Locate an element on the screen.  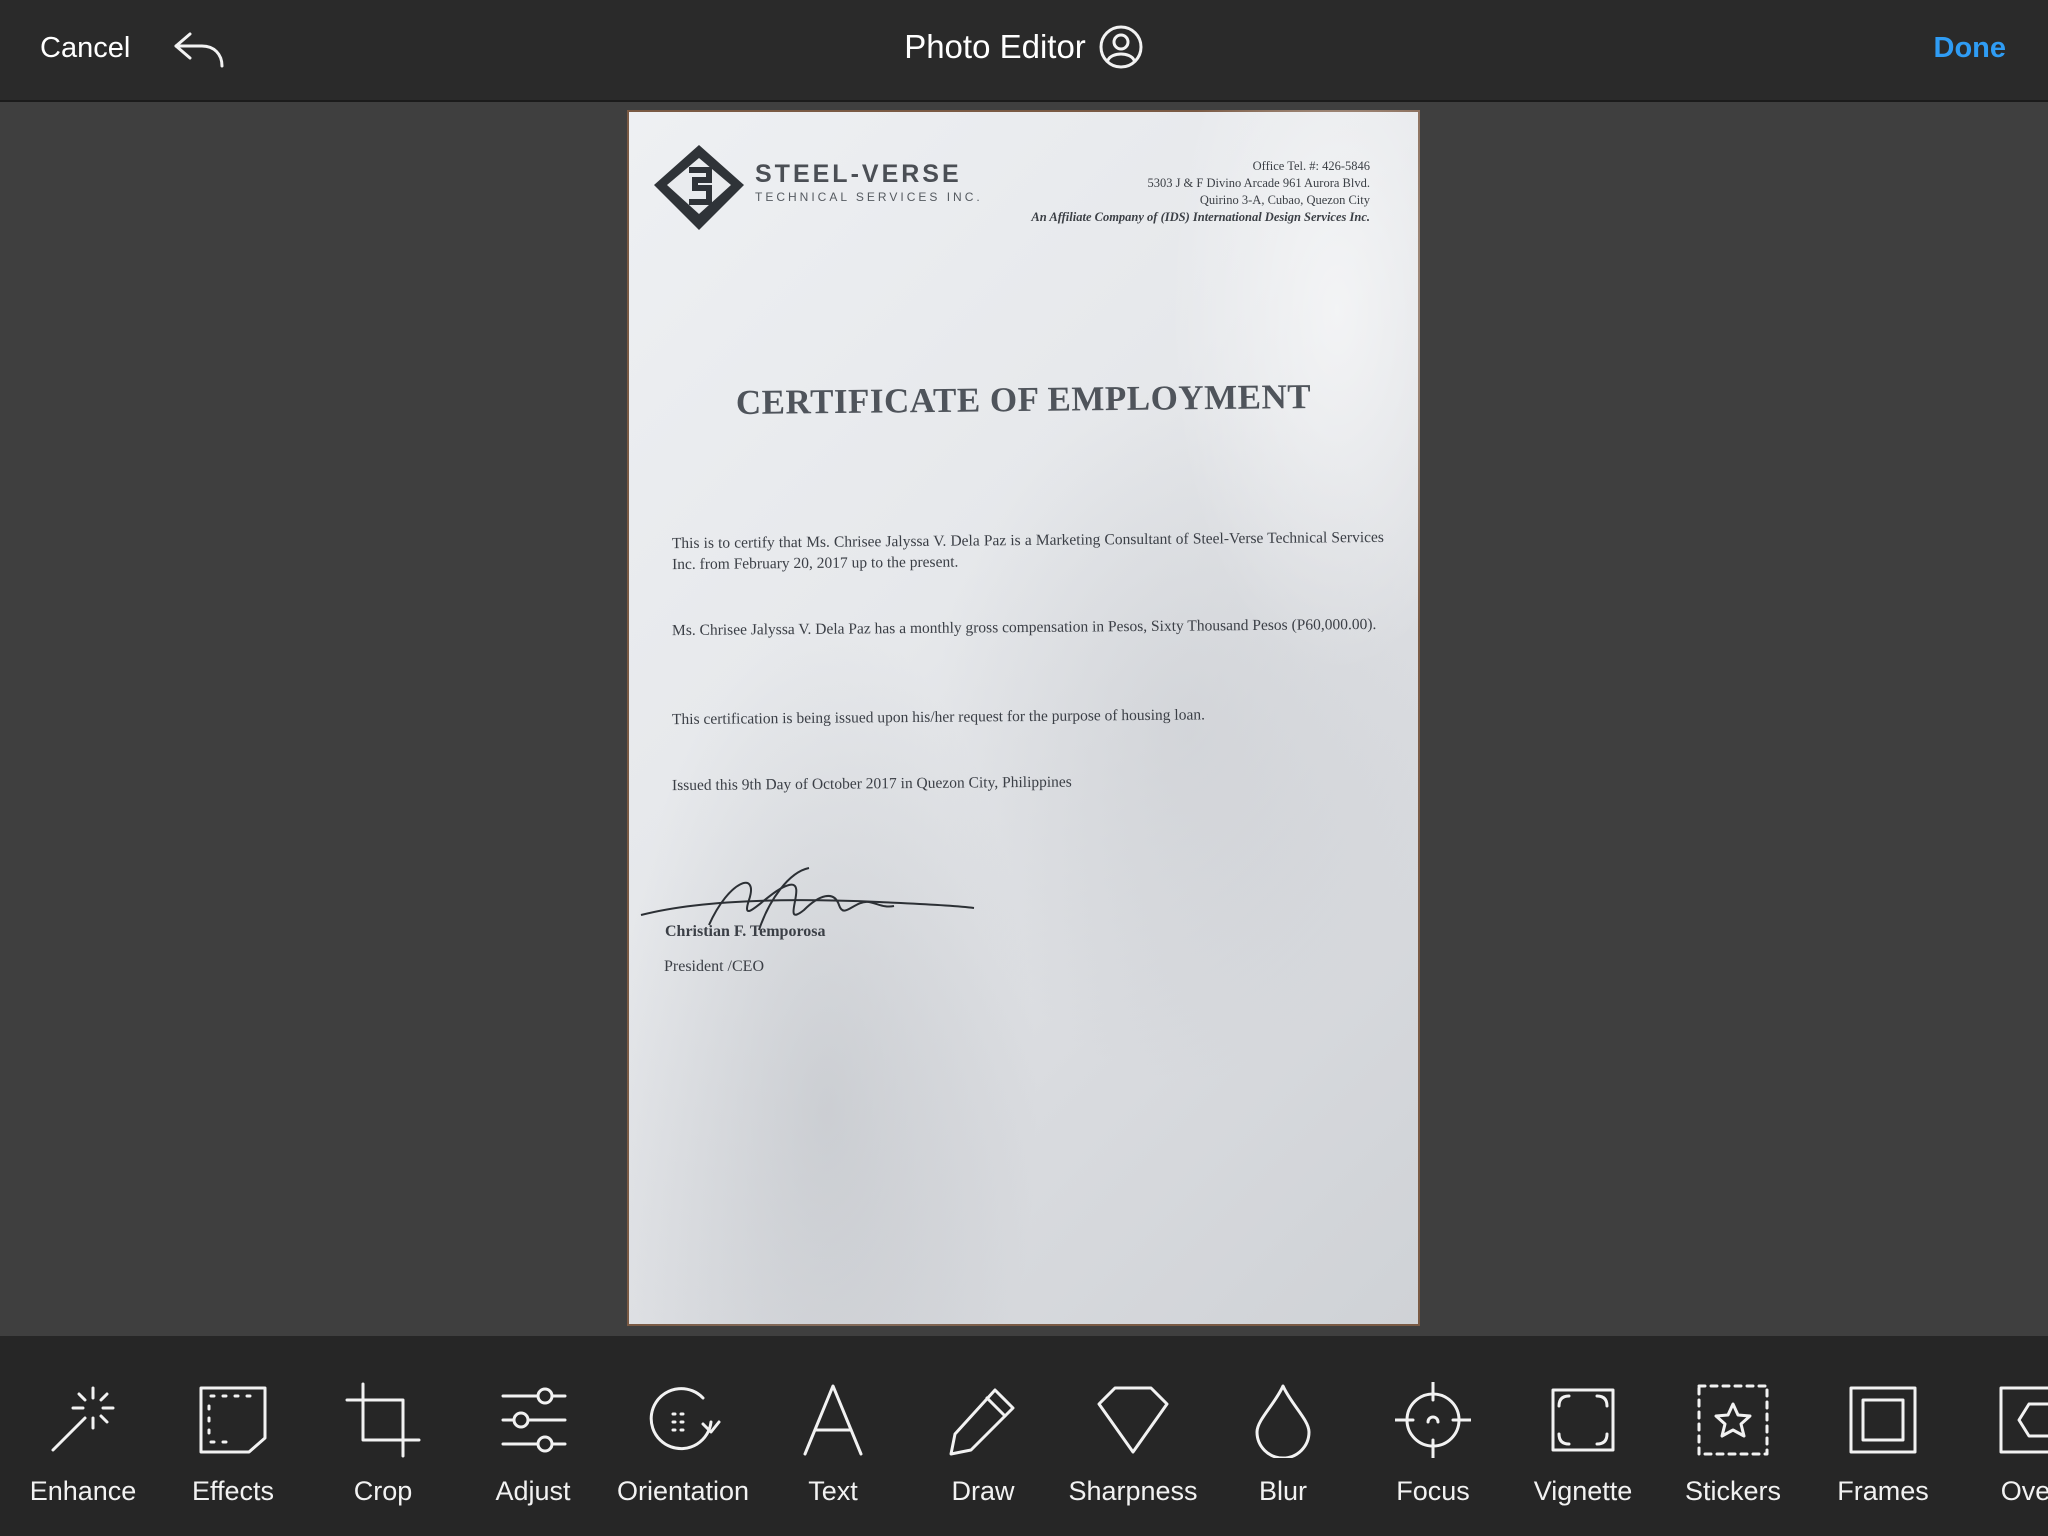
page-title: Photo Editor is located at coordinates (995, 46).